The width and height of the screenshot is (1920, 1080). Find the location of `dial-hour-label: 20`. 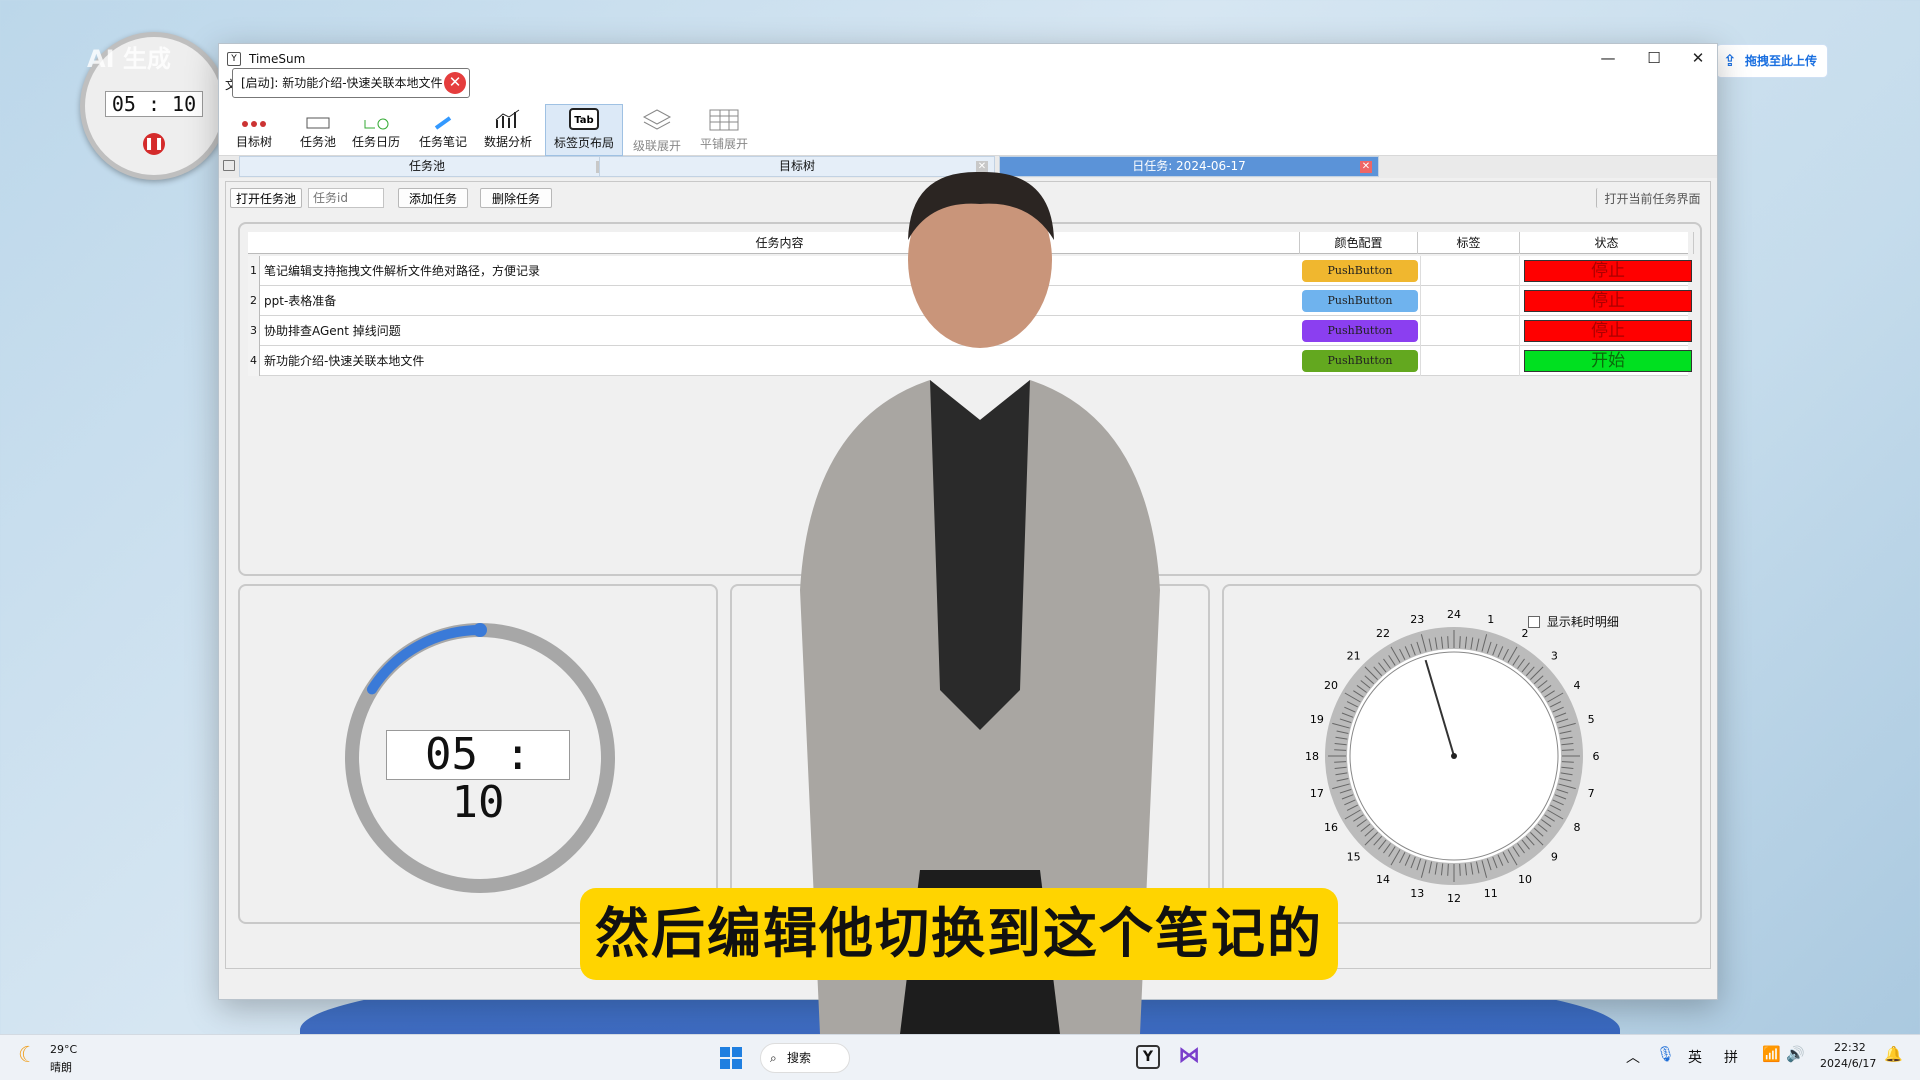

dial-hour-label: 20 is located at coordinates (1331, 685).